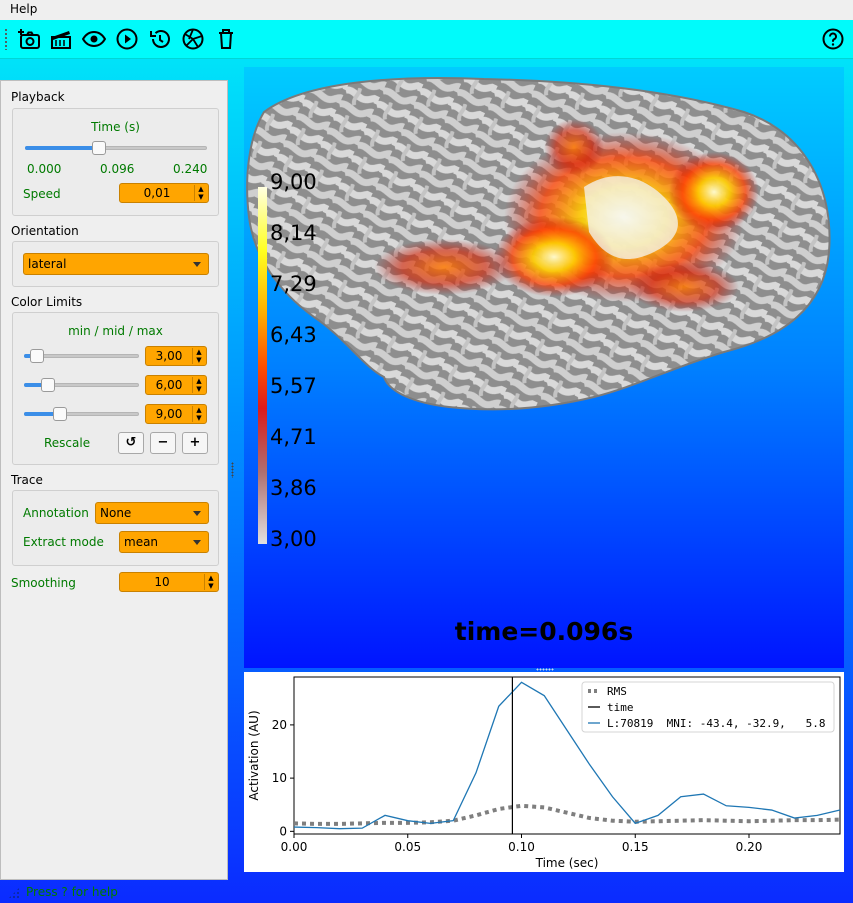 The height and width of the screenshot is (903, 853). Describe the element at coordinates (262, 365) in the screenshot. I see `colorbar` at that location.